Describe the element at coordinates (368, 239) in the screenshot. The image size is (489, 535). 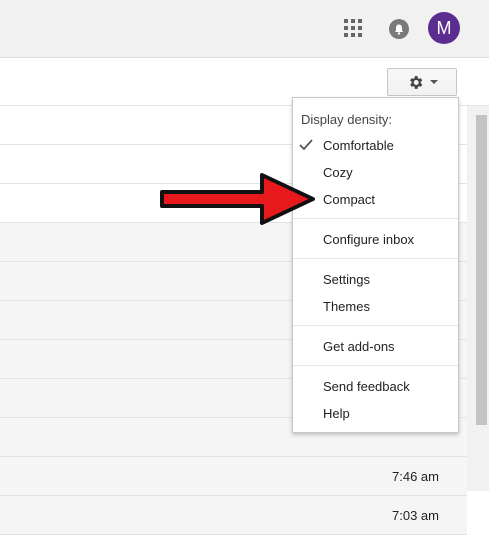
I see `menu-item-configure-inbox: Configure inbox` at that location.